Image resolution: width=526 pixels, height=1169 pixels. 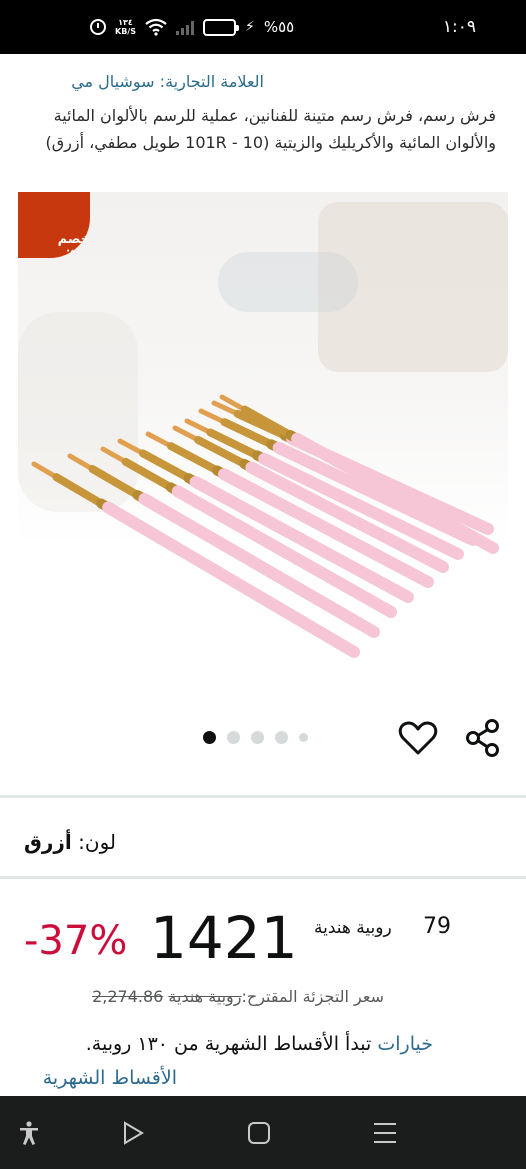 What do you see at coordinates (249, 27) in the screenshot?
I see `charging-icon: ⚡` at bounding box center [249, 27].